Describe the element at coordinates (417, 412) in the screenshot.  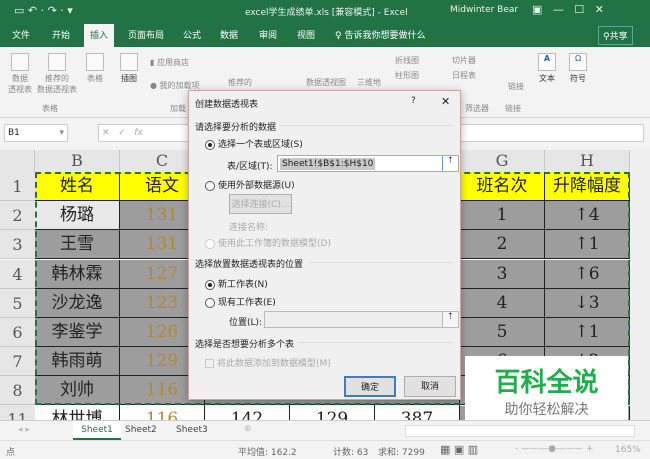
I see `cell: 387` at that location.